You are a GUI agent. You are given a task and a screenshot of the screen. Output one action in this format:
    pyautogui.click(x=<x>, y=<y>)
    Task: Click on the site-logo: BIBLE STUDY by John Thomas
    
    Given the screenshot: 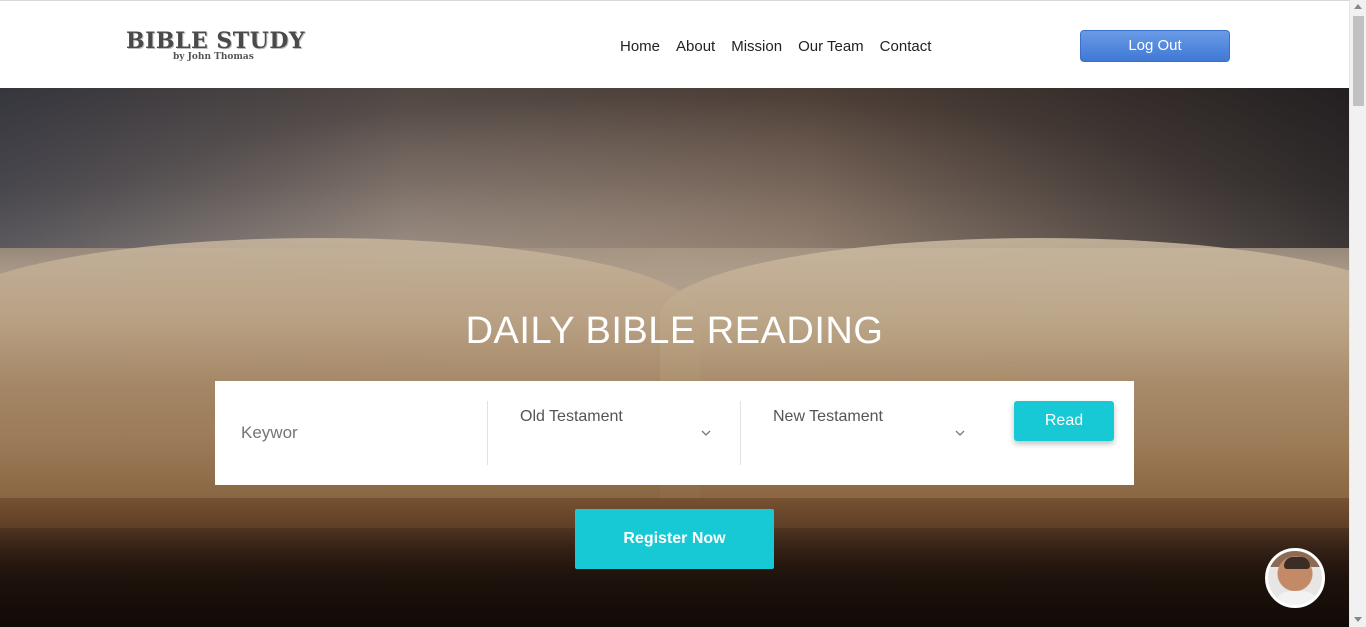 What is the action you would take?
    pyautogui.click(x=221, y=48)
    